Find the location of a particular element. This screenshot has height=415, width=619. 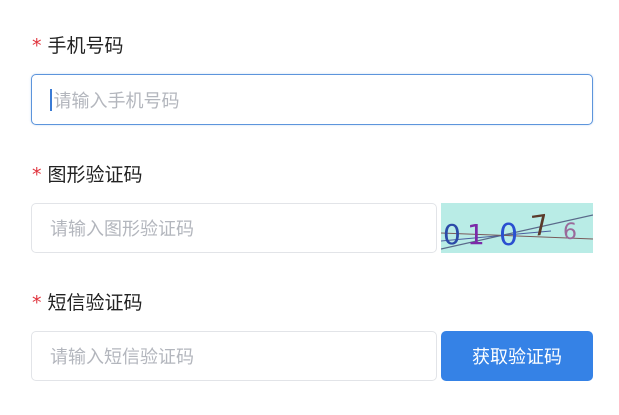

phone-input: 请输入手机号码 is located at coordinates (312, 99).